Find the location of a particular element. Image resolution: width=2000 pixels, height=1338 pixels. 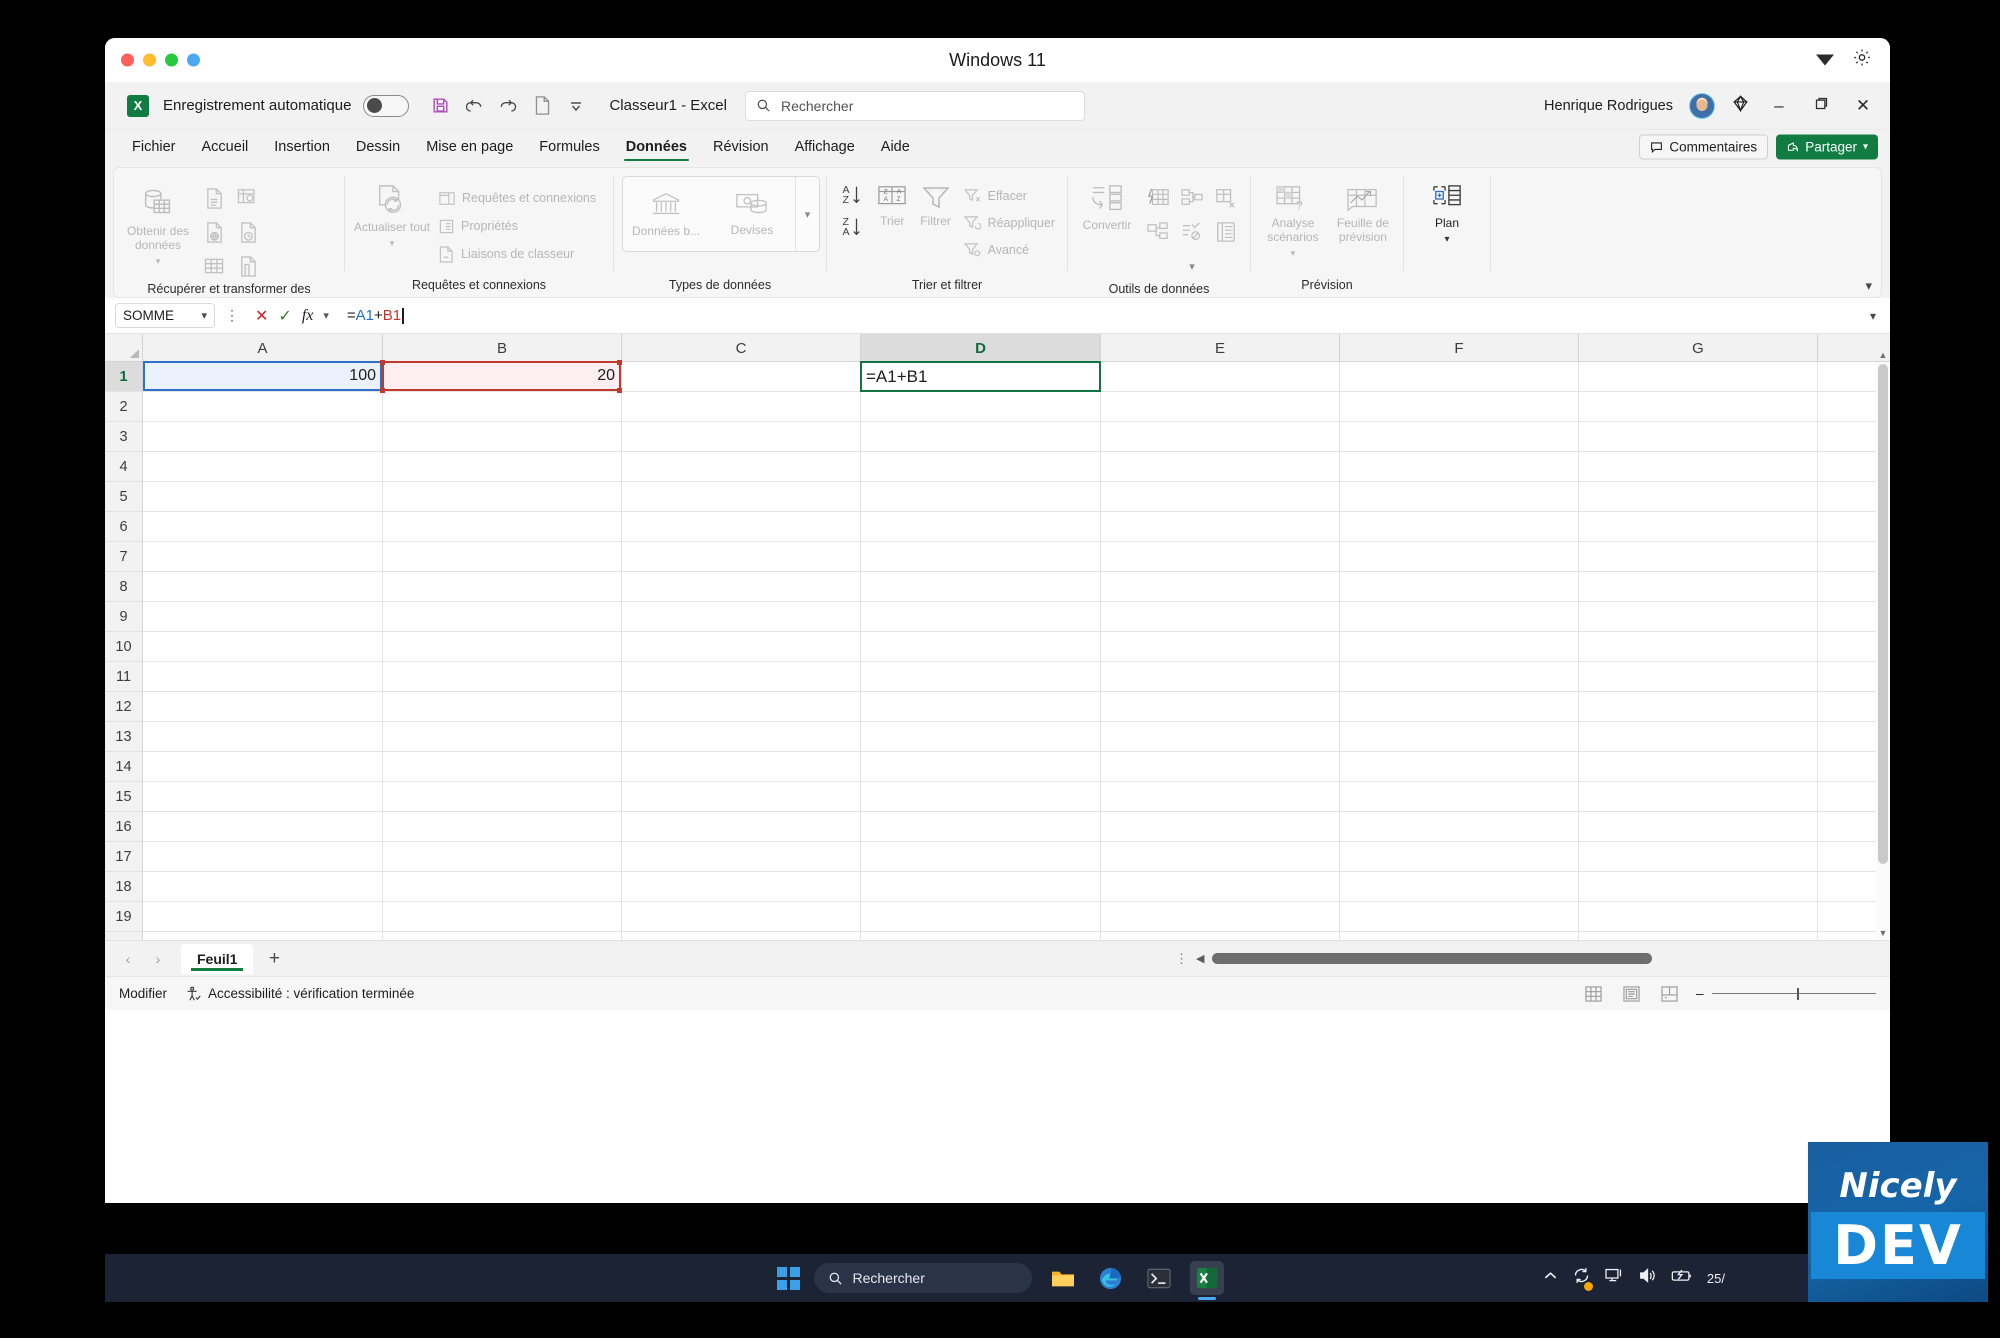

scroll-left-icon: ◀ is located at coordinates (1200, 958).